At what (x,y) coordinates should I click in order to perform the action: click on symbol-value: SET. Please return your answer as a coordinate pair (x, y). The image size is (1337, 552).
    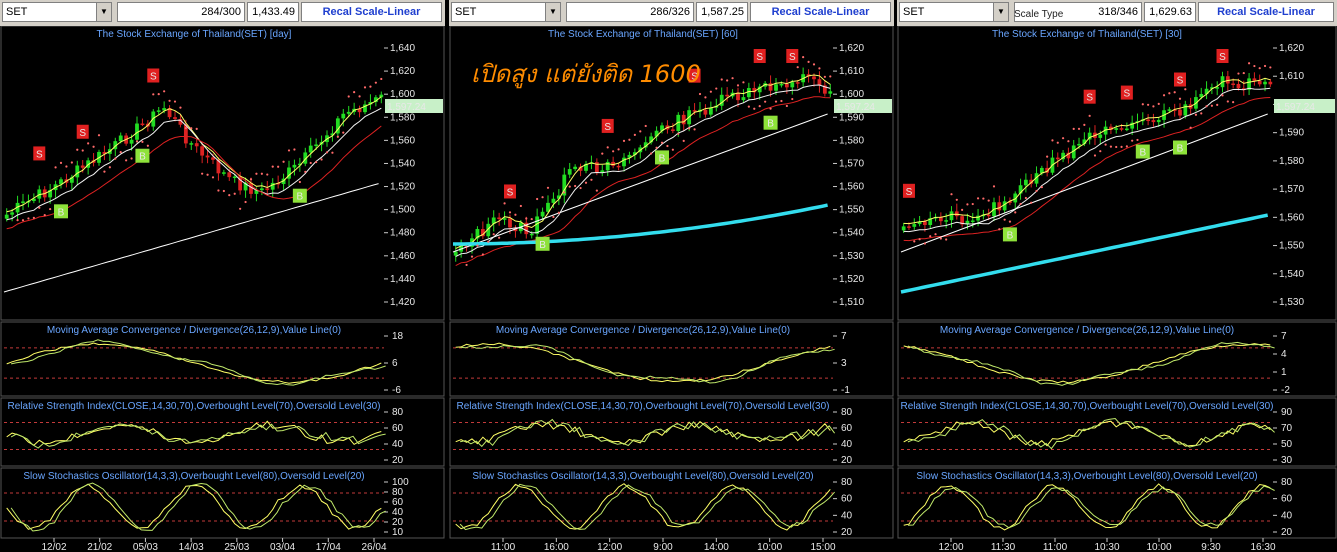
    Looking at the image, I should click on (914, 12).